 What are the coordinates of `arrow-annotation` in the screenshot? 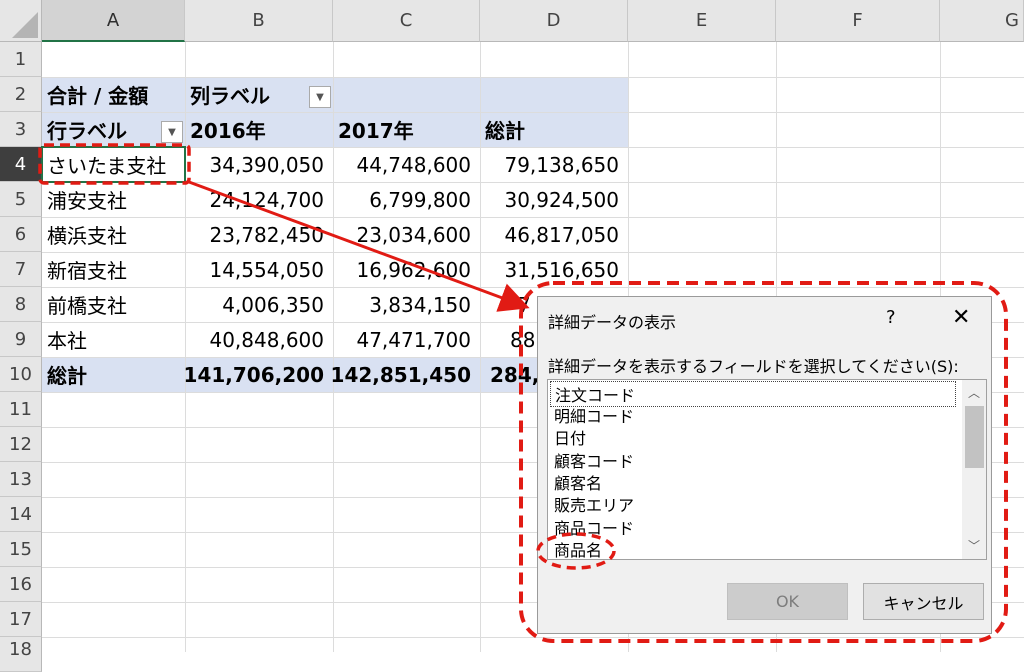 It's located at (359, 246).